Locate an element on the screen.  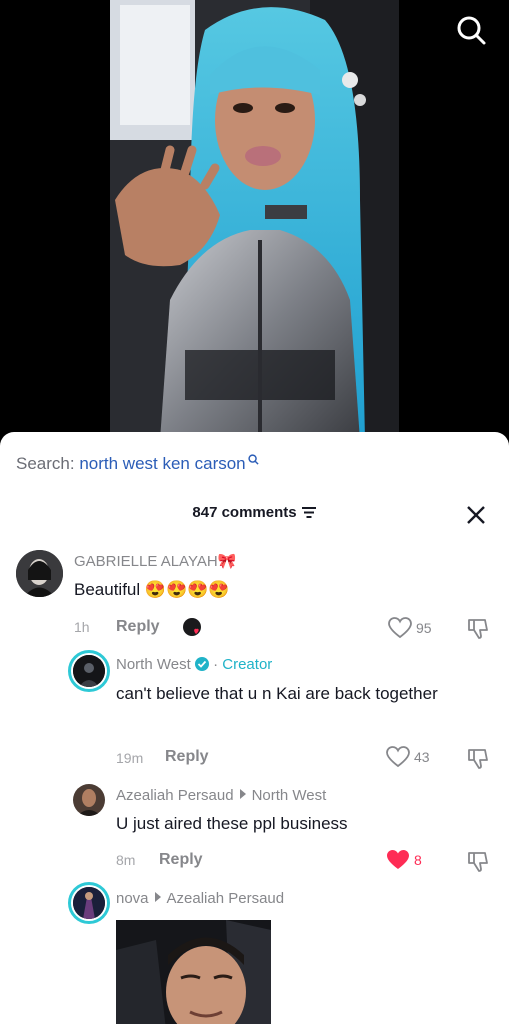
creator-liked-avatar-icon is located at coordinates (194, 629).